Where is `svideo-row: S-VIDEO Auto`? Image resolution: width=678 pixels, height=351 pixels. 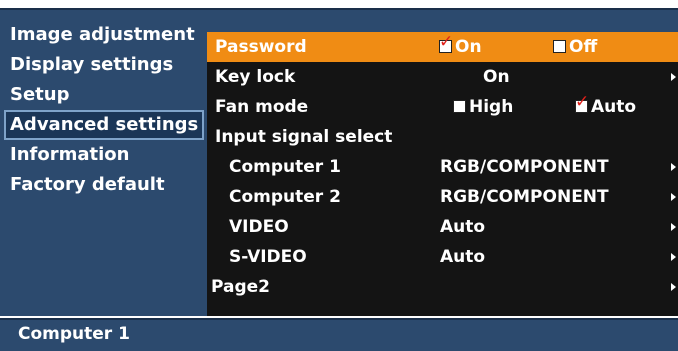
svideo-row: S-VIDEO Auto is located at coordinates (442, 257).